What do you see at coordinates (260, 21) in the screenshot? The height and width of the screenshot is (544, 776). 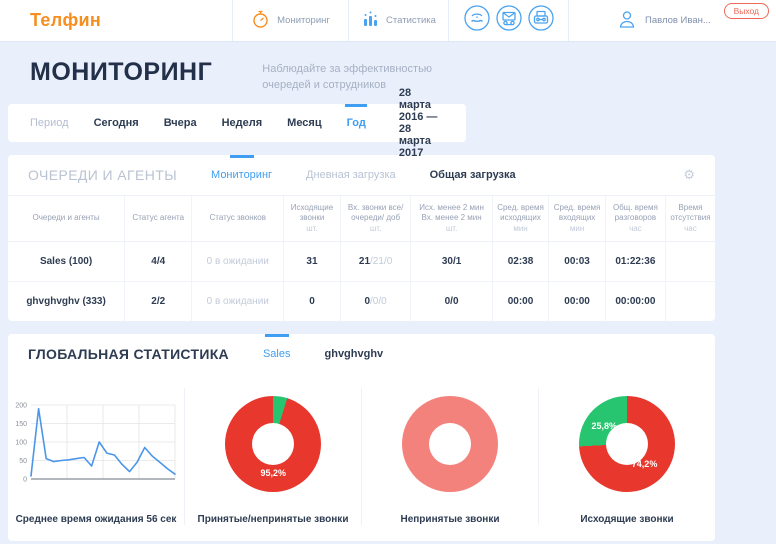 I see `stopwatch-icon` at bounding box center [260, 21].